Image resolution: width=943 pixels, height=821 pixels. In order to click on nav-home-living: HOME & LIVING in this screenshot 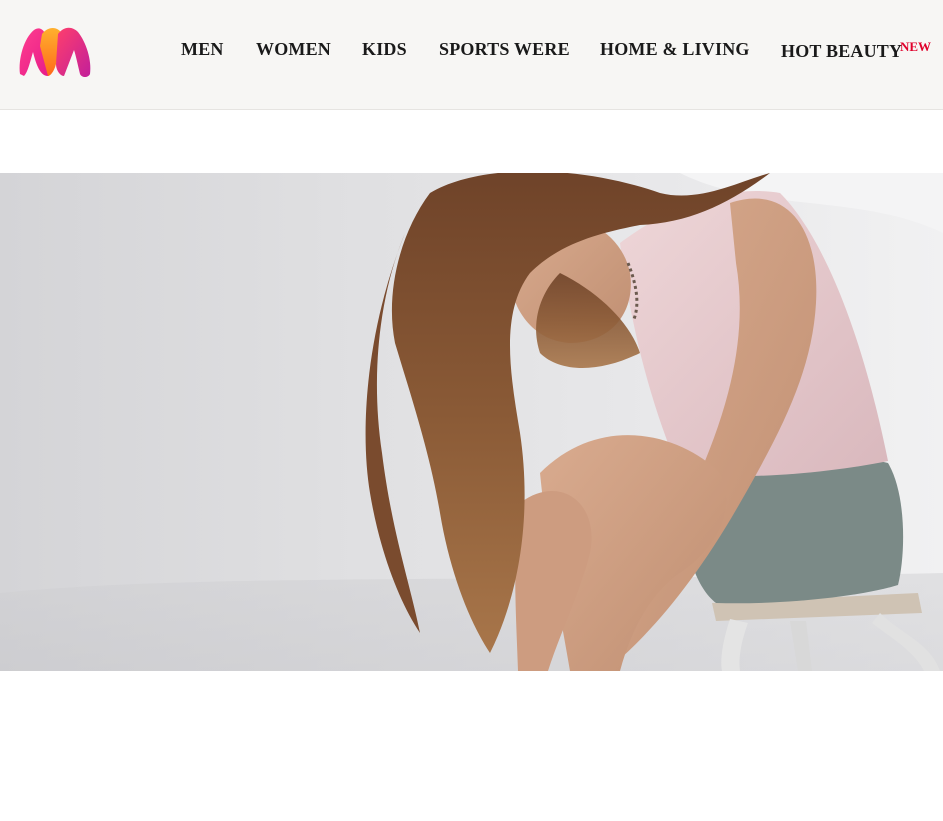, I will do `click(675, 49)`.